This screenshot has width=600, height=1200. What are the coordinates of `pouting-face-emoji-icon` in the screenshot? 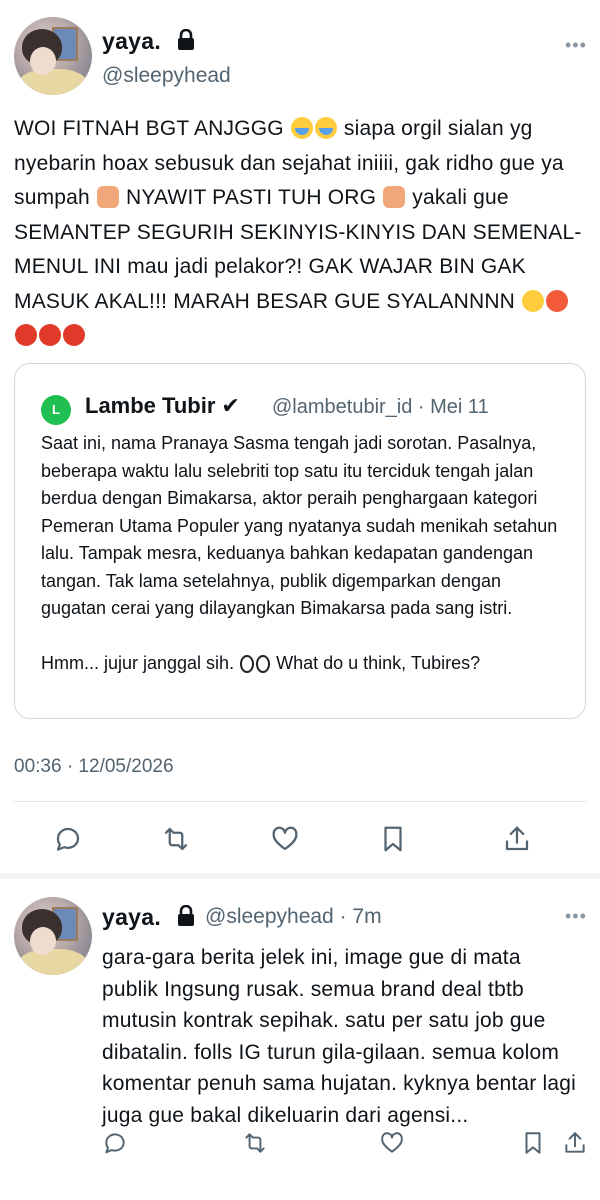 It's located at (557, 300).